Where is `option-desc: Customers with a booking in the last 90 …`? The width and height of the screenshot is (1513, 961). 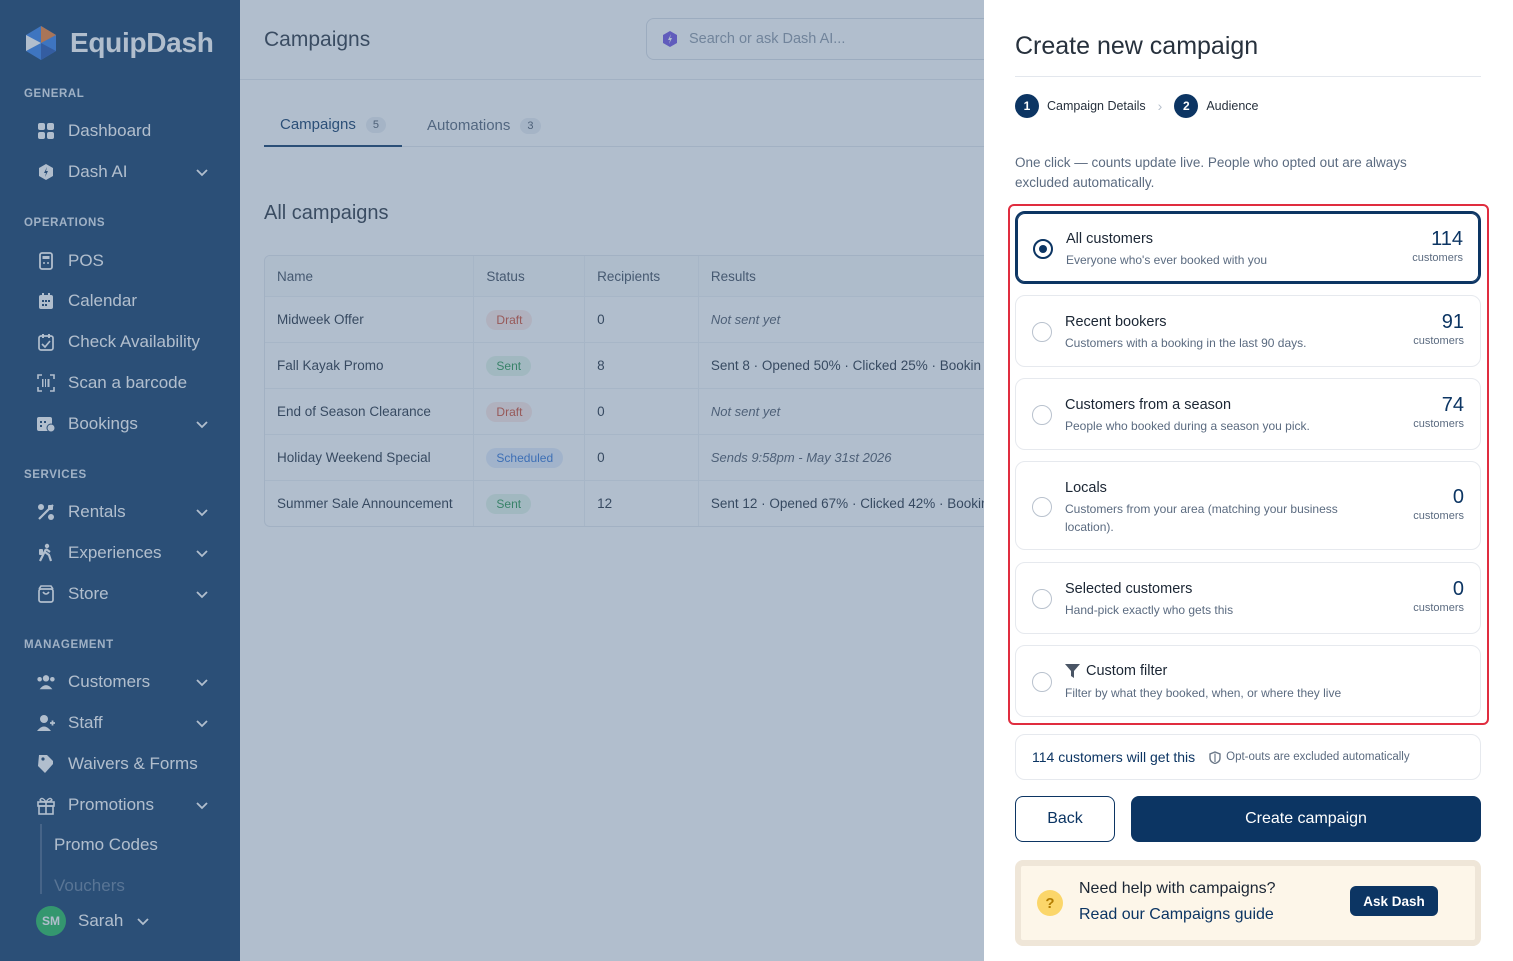 option-desc: Customers with a booking in the last 90 … is located at coordinates (1186, 343).